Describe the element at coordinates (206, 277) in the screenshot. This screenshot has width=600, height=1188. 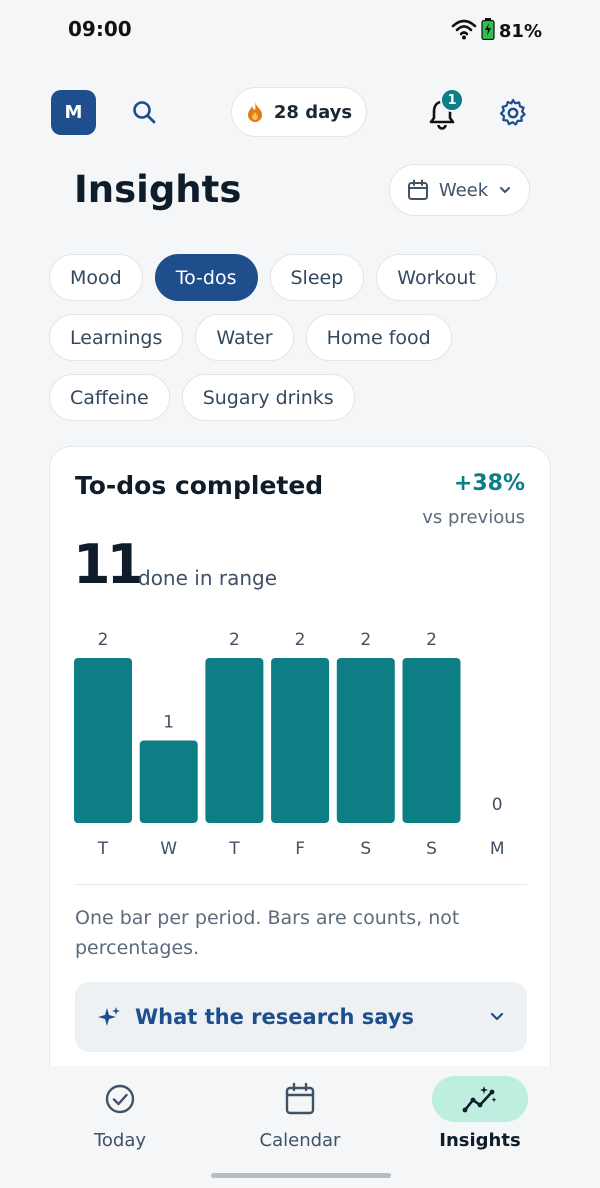
I see `chip-to-dos: To-dos` at that location.